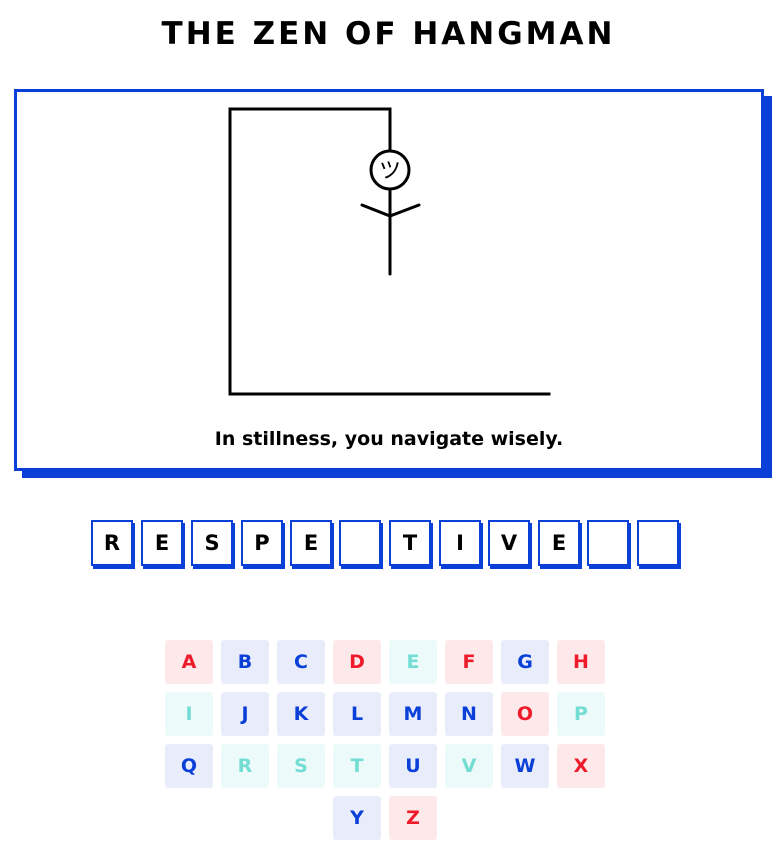  Describe the element at coordinates (413, 714) in the screenshot. I see `letter-key-m: M` at that location.